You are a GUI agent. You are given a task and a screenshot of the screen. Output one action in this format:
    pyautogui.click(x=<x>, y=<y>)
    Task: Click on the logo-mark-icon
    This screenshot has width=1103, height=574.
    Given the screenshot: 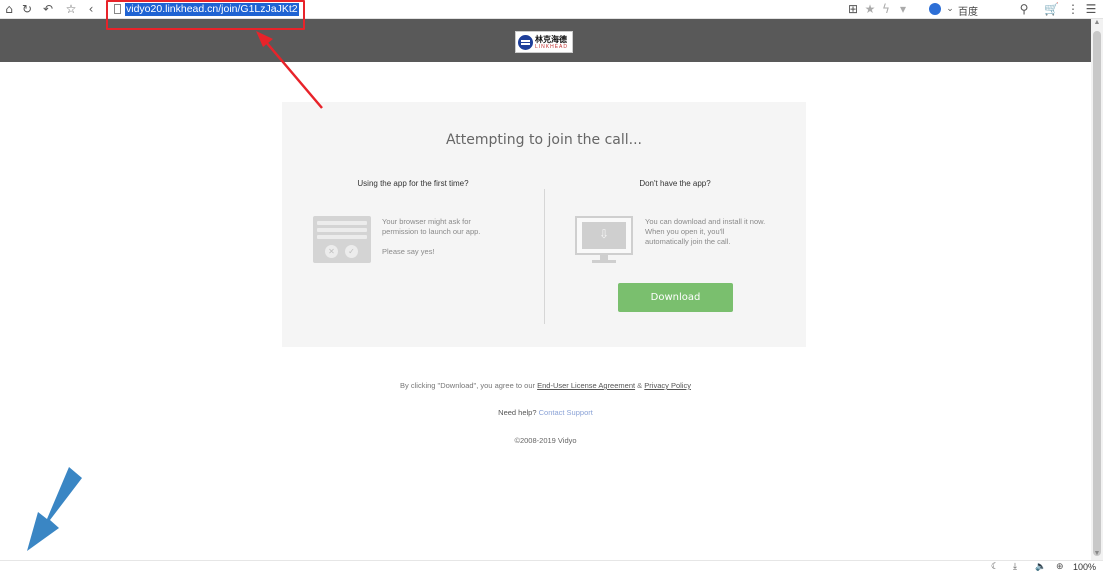 What is the action you would take?
    pyautogui.click(x=525, y=42)
    